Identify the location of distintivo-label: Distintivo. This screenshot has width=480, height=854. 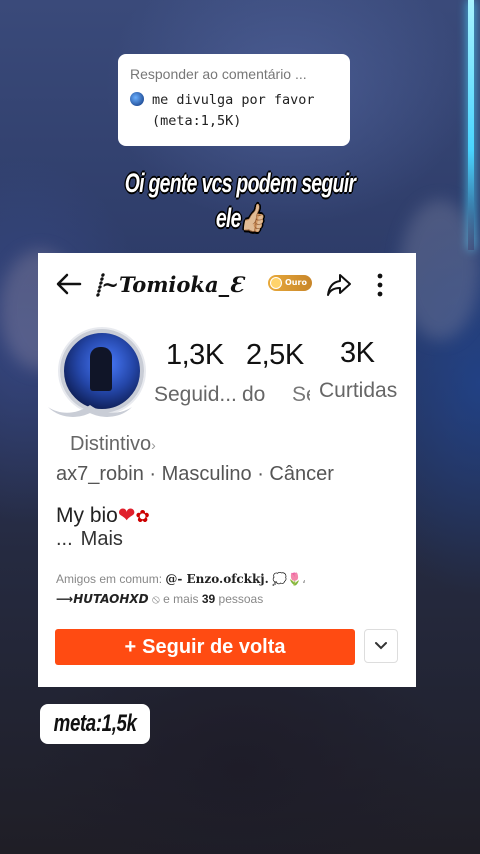
(111, 444).